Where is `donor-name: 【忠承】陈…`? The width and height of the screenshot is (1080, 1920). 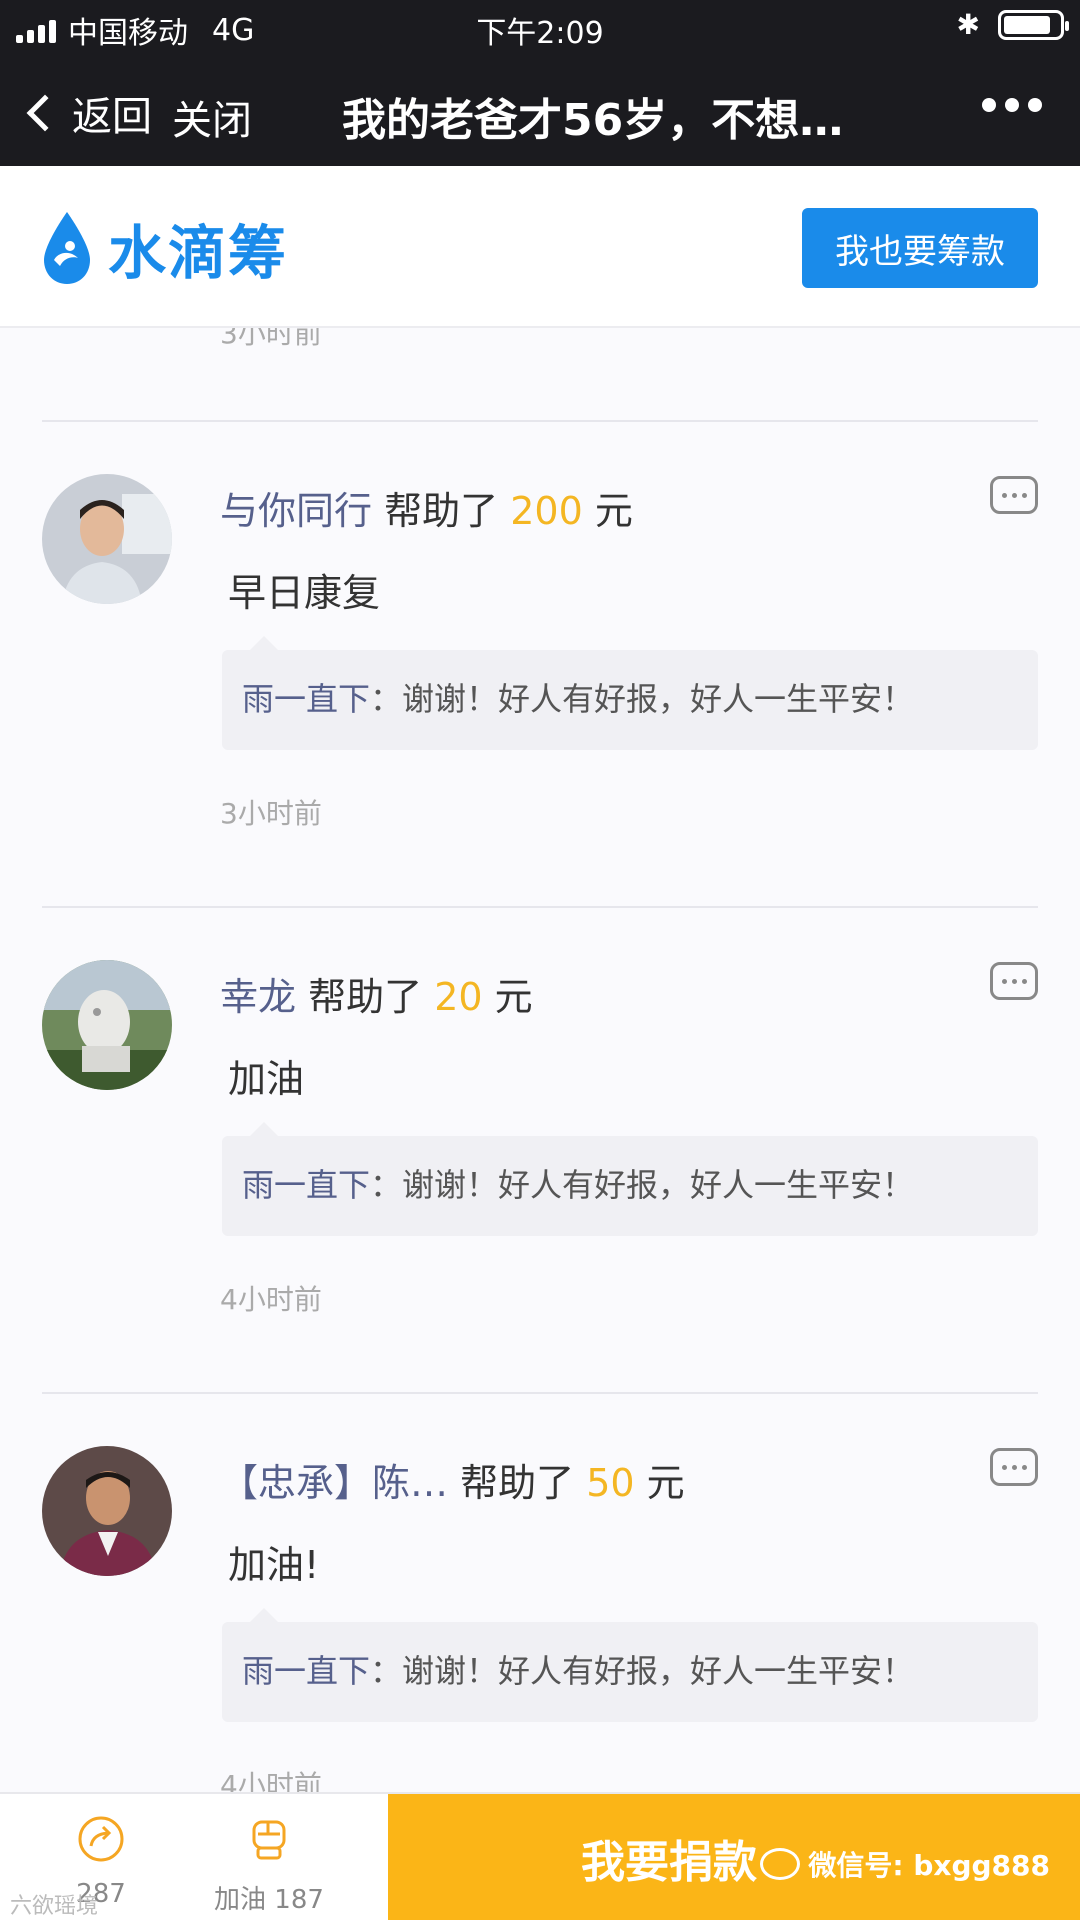 donor-name: 【忠承】陈… is located at coordinates (334, 1483).